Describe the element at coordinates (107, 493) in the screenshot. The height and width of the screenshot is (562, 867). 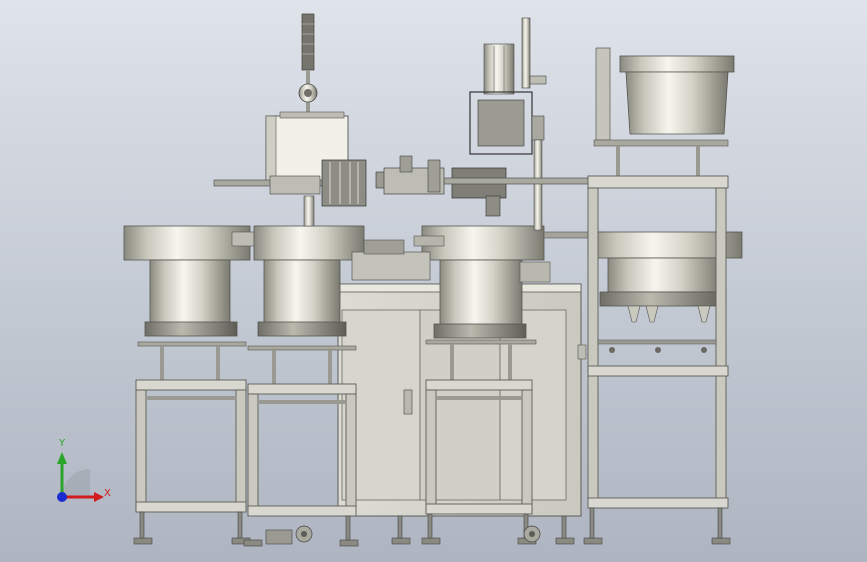
I see `x-axis-label: X` at that location.